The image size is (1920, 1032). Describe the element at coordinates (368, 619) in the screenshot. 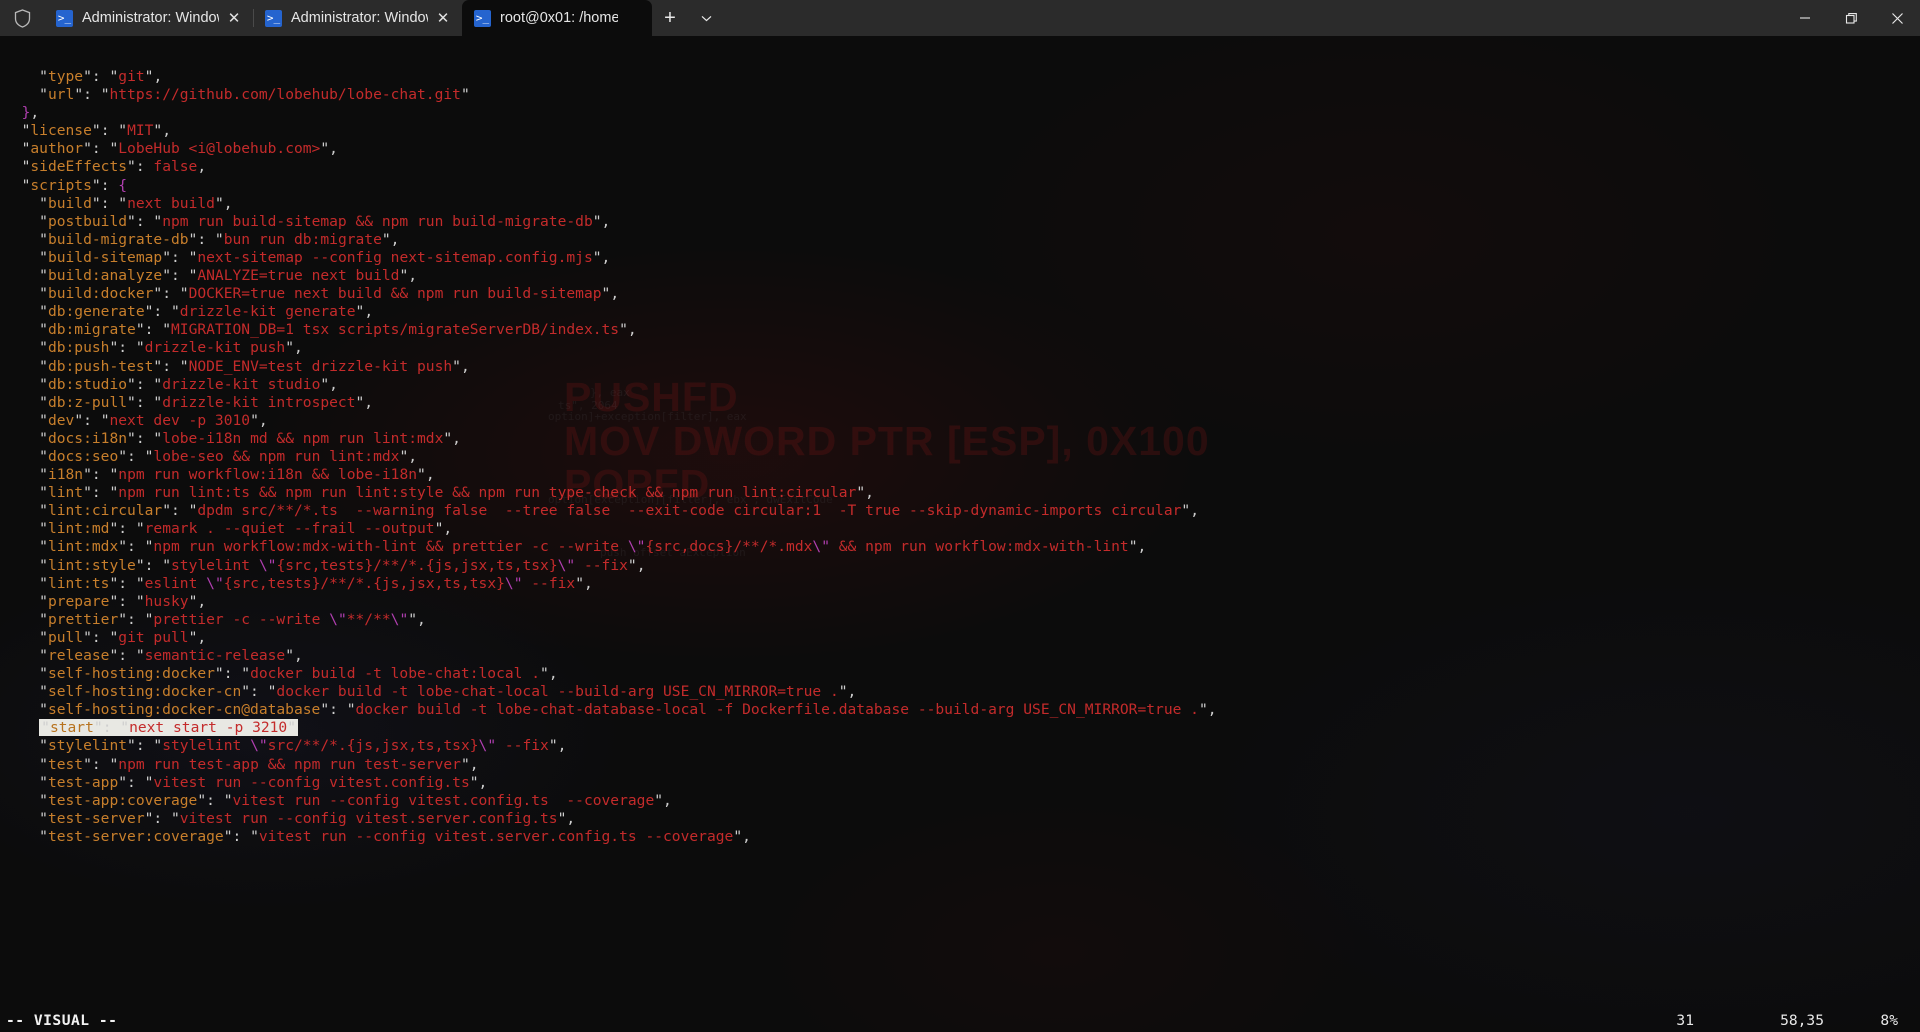

I see `token-s: **/**` at that location.